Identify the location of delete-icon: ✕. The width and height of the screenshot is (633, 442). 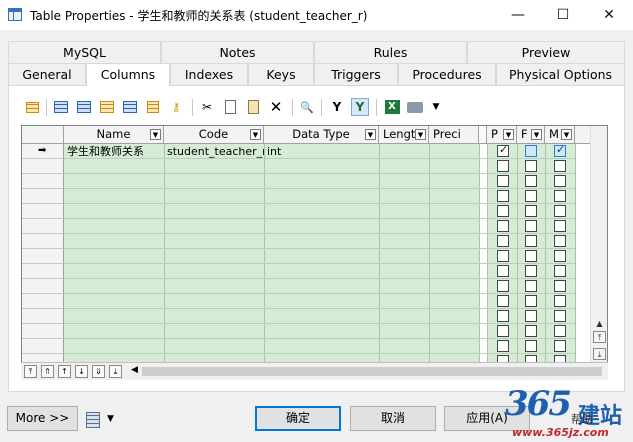
(276, 107).